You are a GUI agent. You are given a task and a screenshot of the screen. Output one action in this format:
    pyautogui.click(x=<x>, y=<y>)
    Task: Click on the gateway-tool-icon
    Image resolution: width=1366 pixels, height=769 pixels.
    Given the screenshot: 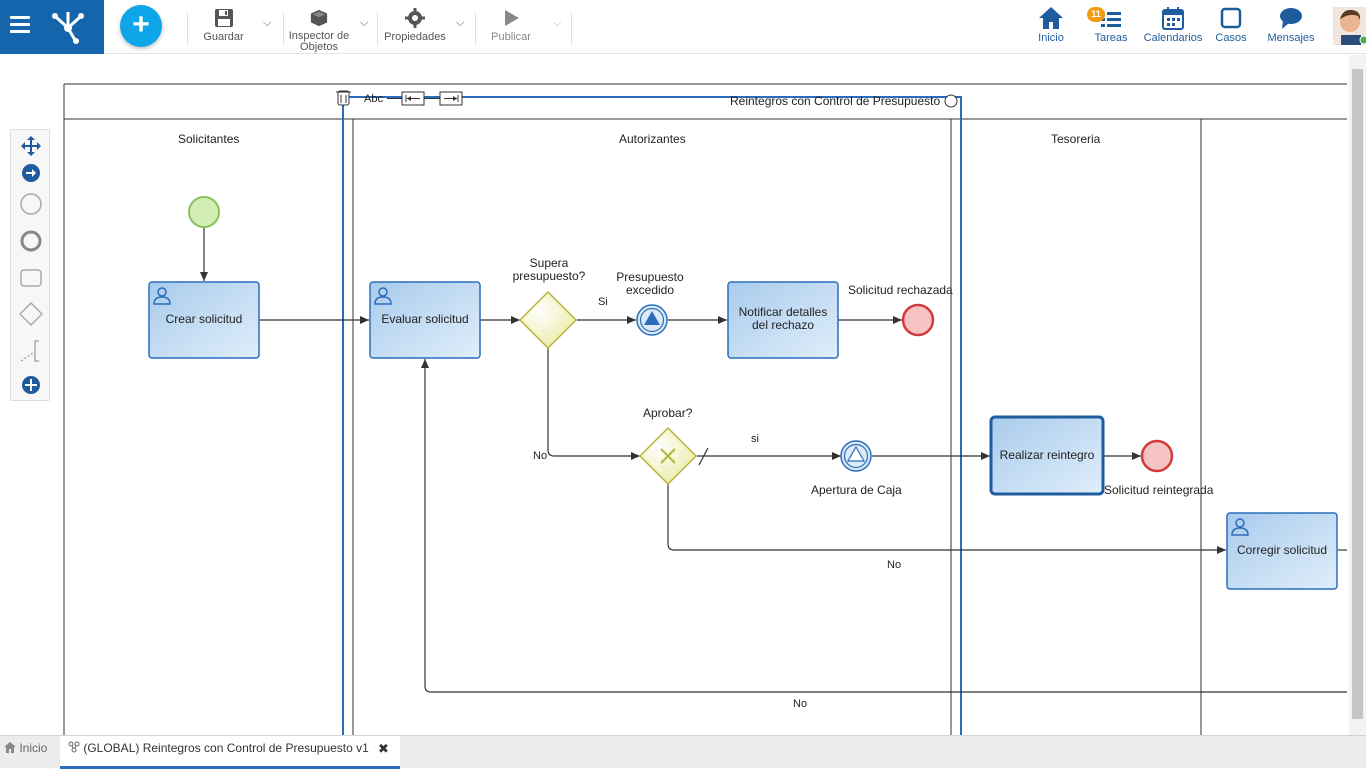 What is the action you would take?
    pyautogui.click(x=31, y=314)
    